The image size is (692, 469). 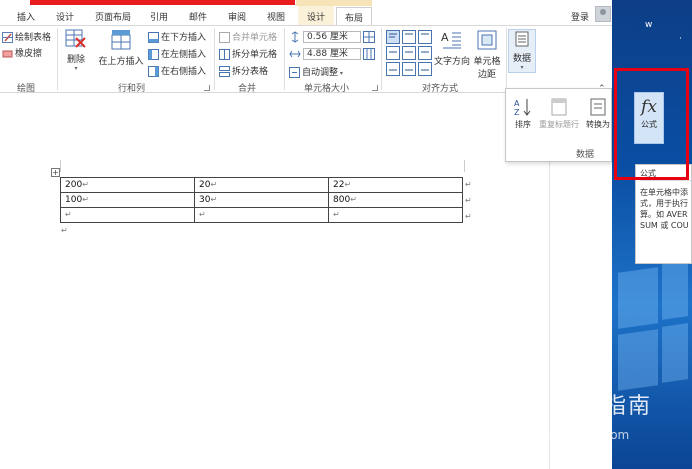 What do you see at coordinates (113, 16) in the screenshot?
I see `tab-page-layout: 页面布局` at bounding box center [113, 16].